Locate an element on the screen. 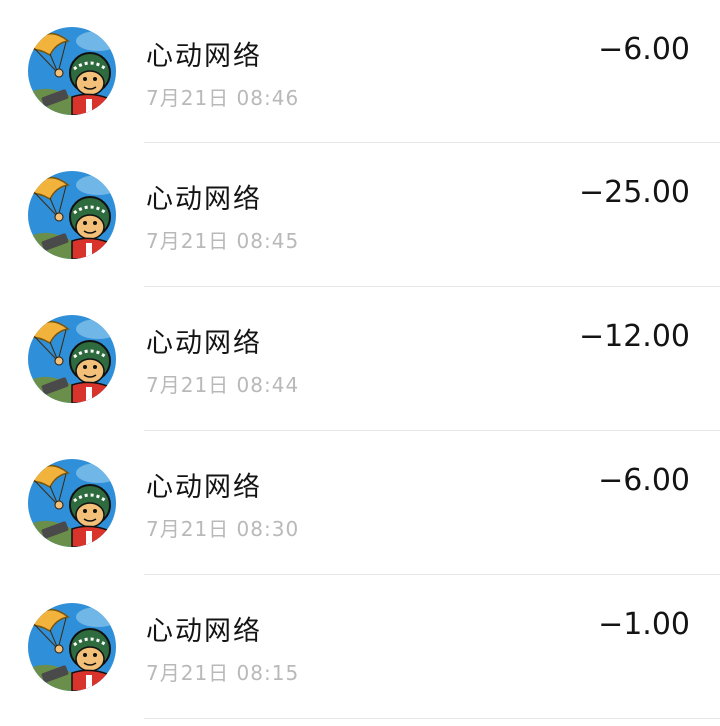  transaction-time: 7月21日 08:30 is located at coordinates (223, 529).